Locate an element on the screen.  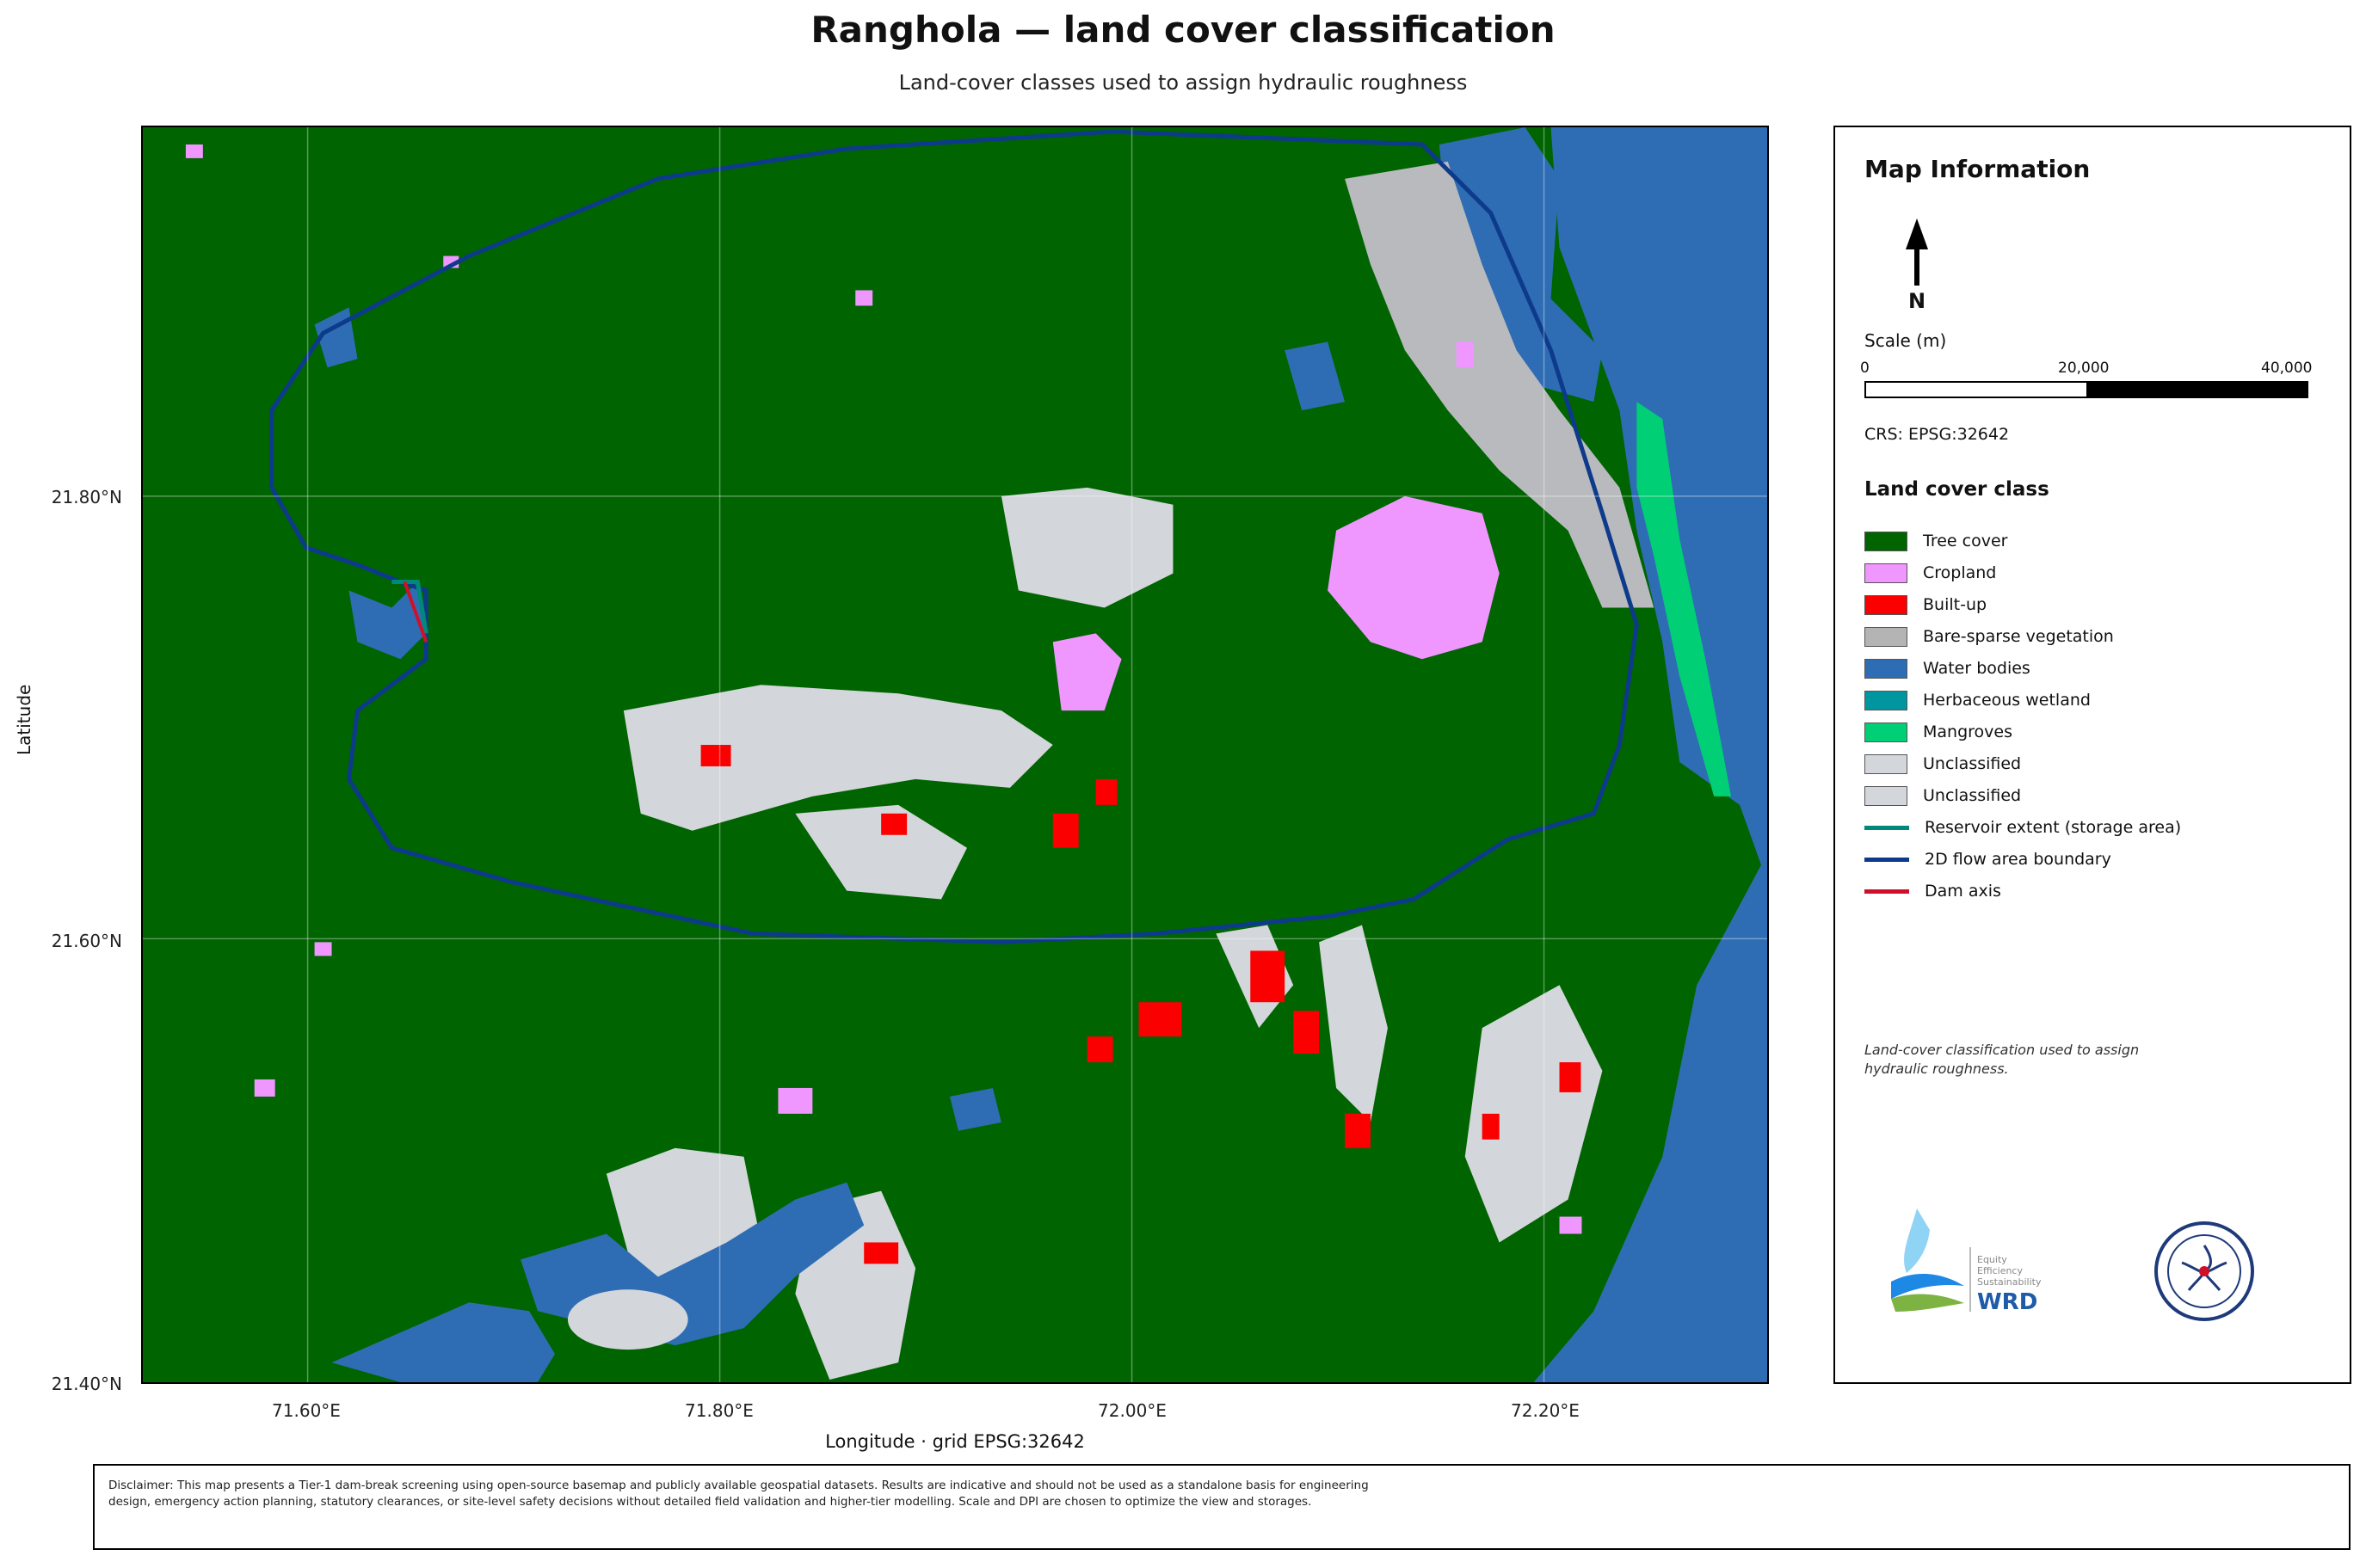
y-tick-label: 21.80°N is located at coordinates (86, 497).